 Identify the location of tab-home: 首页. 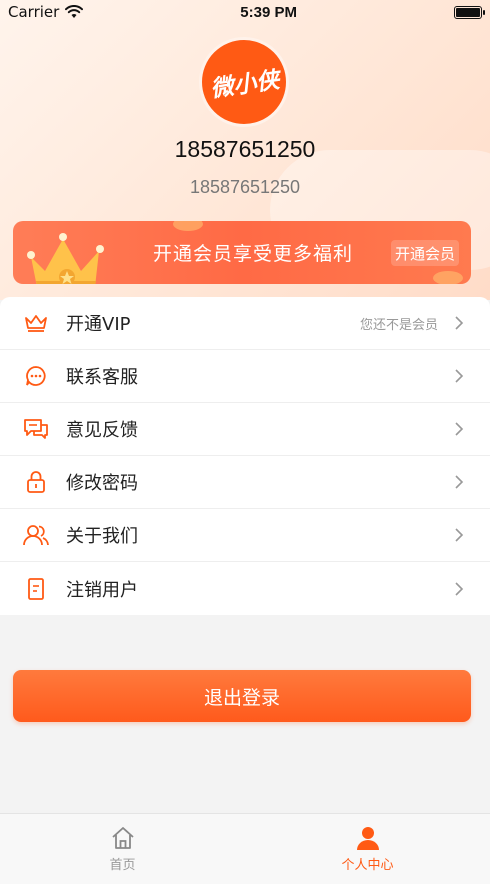
(122, 849).